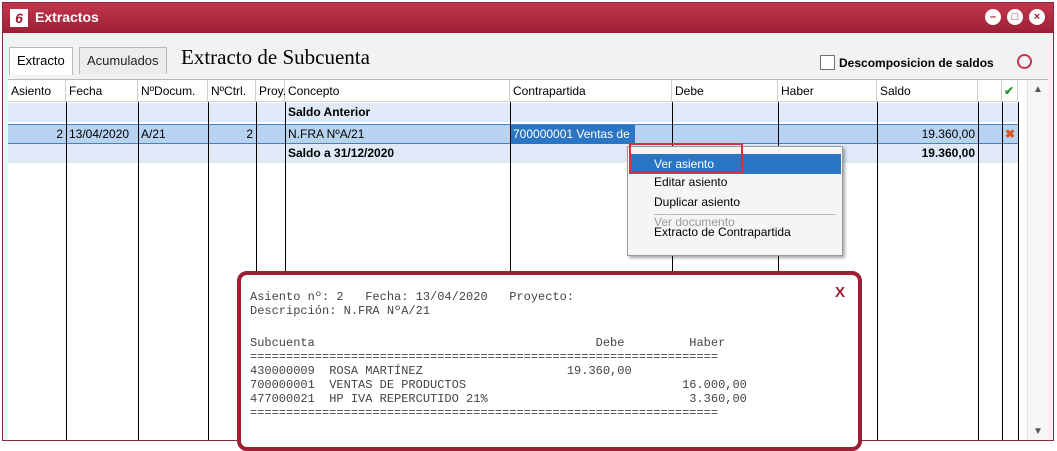  I want to click on menu-item-extracto-contrapartida: Extracto de Contrapartida, so click(735, 232).